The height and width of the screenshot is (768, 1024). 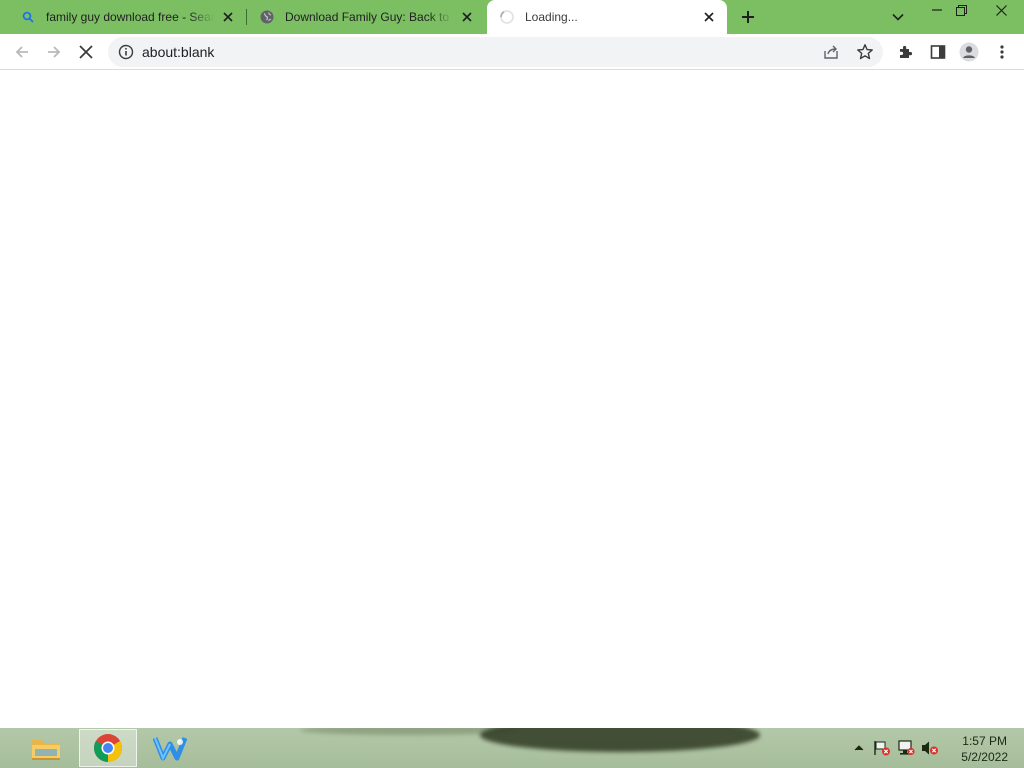 I want to click on clock-time: 1:57 PM, so click(x=984, y=741).